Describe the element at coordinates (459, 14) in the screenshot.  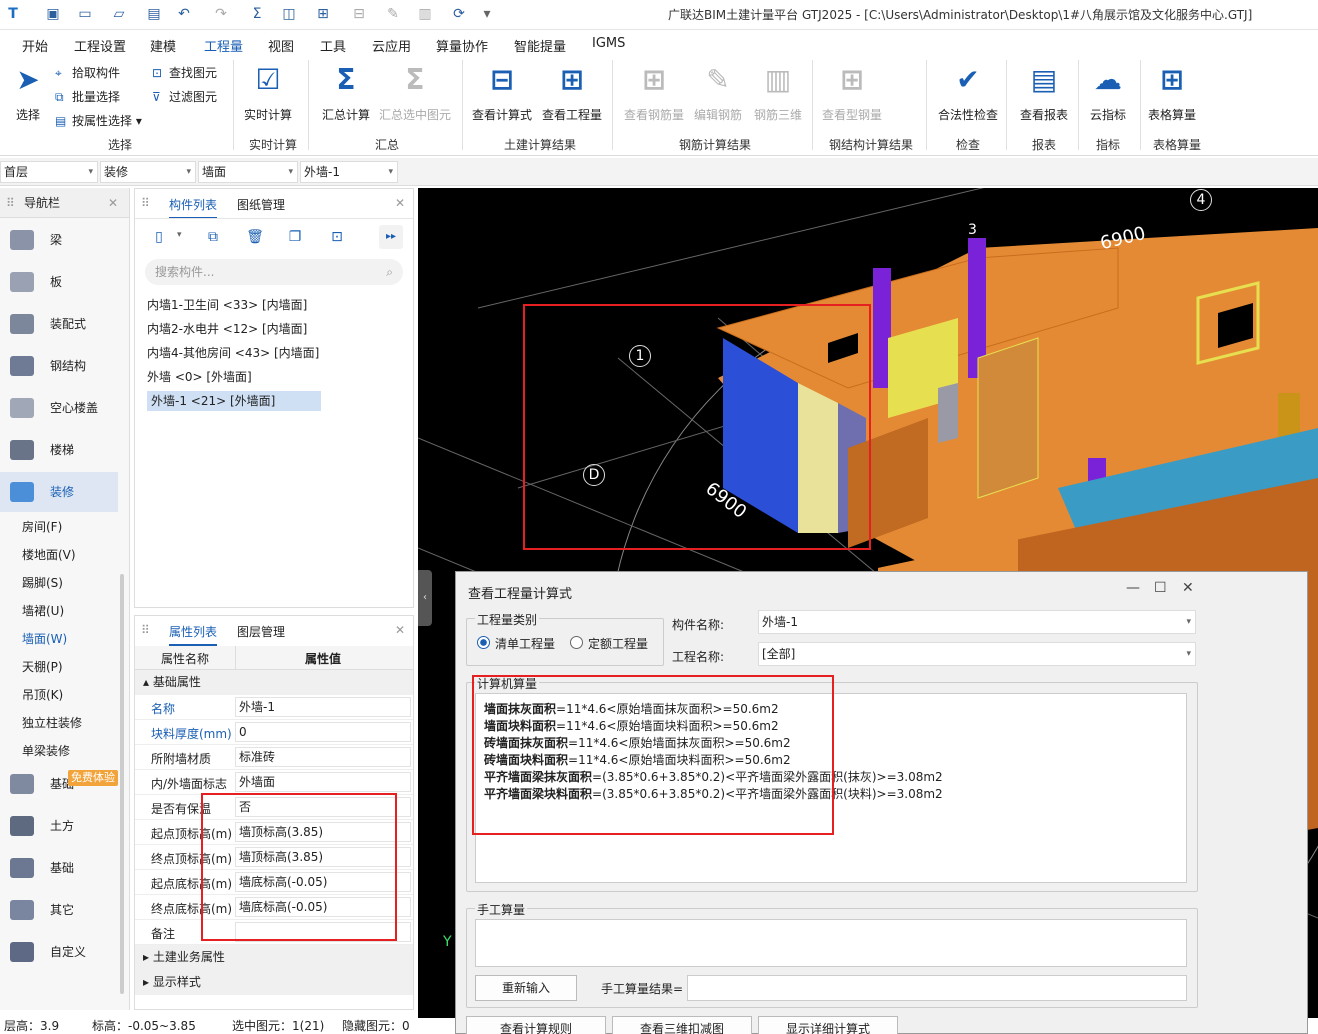
I see `cloud-quick-icon: ⟳` at that location.